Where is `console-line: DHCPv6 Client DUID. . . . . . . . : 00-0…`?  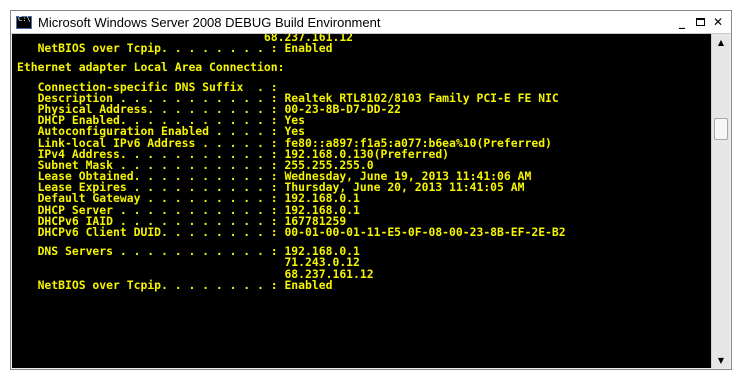
console-line: DHCPv6 Client DUID. . . . . . . . : 00-0… is located at coordinates (291, 232).